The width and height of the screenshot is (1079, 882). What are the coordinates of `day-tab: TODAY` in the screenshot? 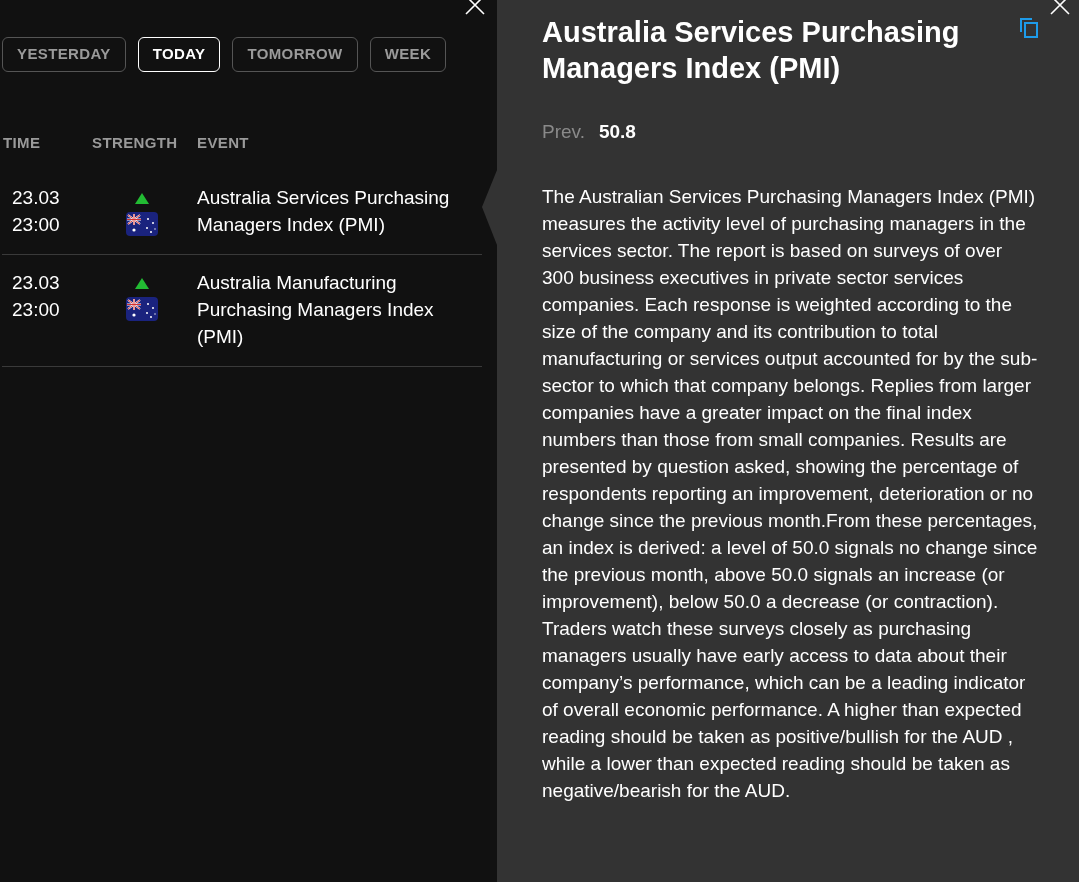 It's located at (179, 54).